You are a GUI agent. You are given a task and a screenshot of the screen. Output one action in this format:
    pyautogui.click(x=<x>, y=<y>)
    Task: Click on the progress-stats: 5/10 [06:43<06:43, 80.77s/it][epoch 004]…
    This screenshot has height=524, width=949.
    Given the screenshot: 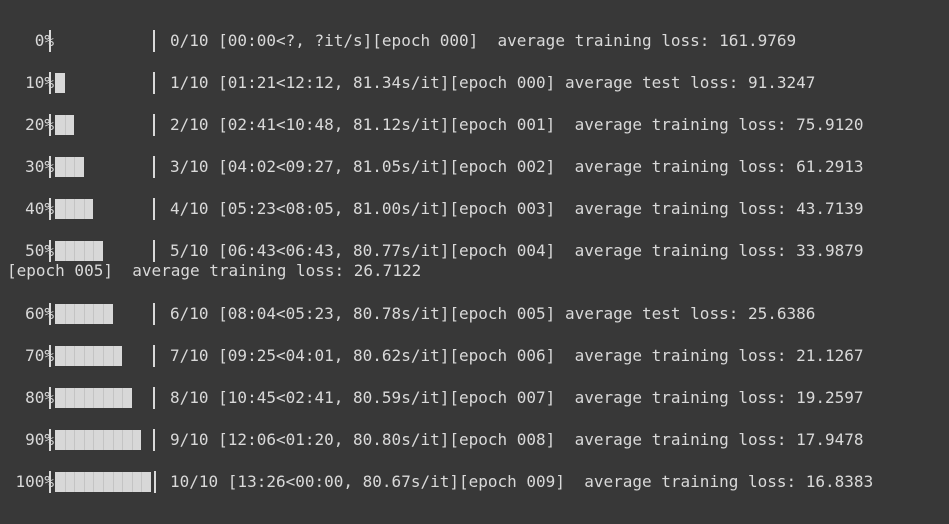 What is the action you would take?
    pyautogui.click(x=517, y=250)
    